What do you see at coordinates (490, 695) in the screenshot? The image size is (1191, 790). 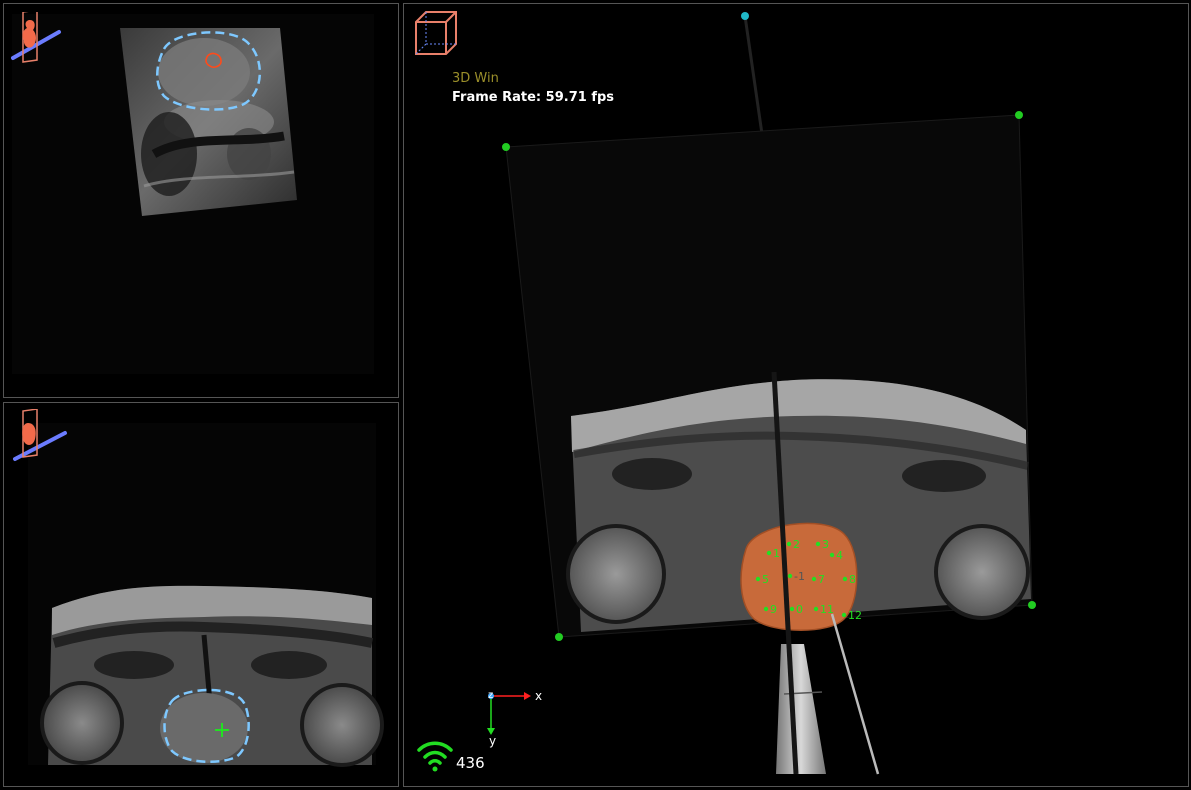 I see `axis-z-label: z` at bounding box center [490, 695].